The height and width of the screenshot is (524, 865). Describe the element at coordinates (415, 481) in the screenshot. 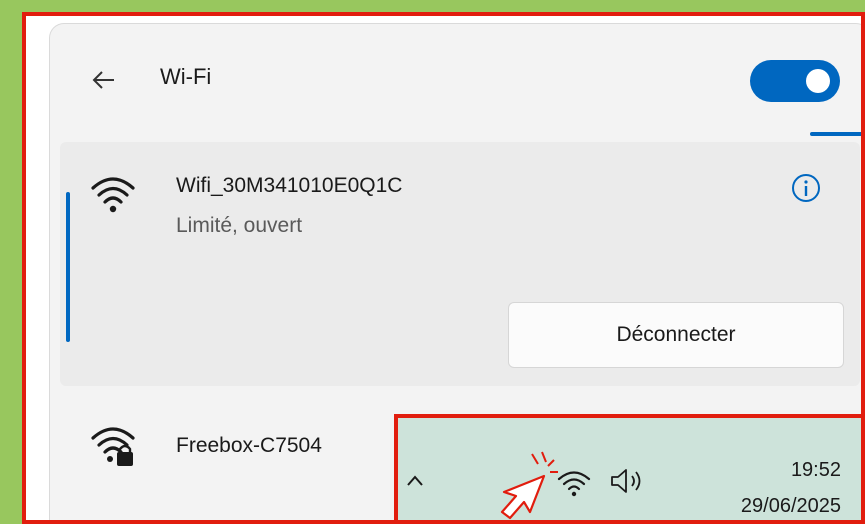

I see `chevron-up-icon` at that location.